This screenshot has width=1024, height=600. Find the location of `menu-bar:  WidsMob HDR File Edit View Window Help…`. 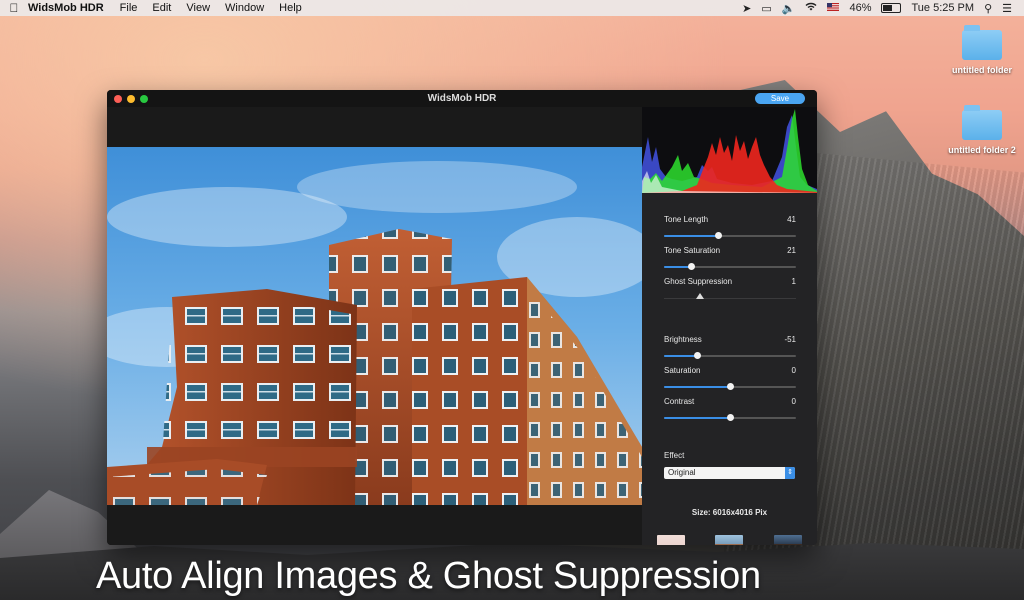

menu-bar:  WidsMob HDR File Edit View Window Help… is located at coordinates (512, 8).